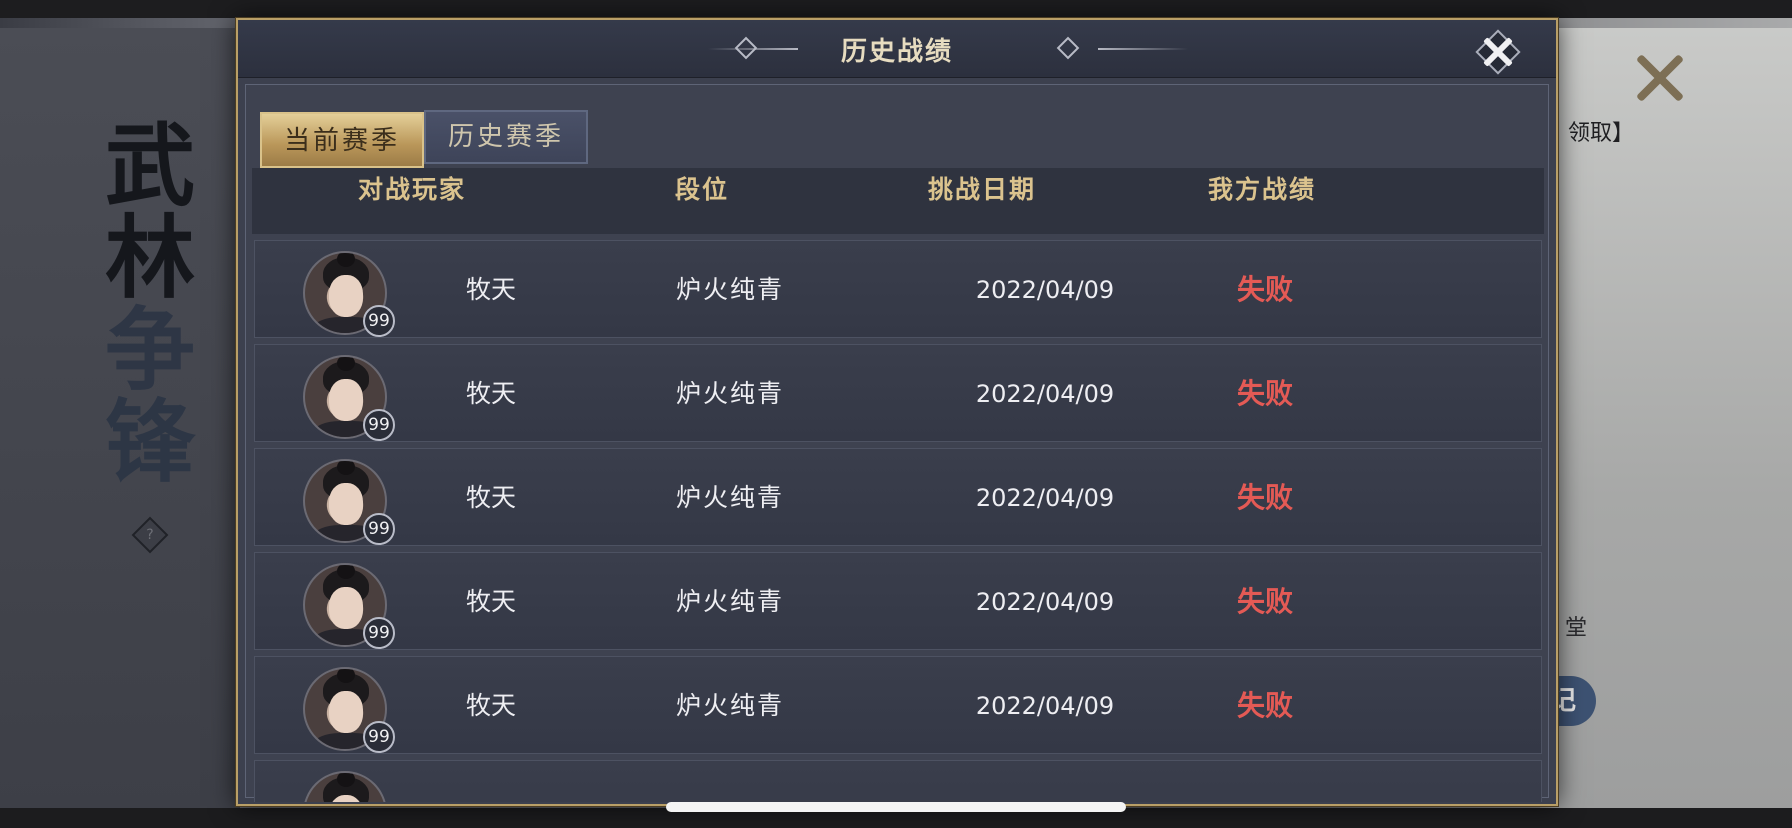  What do you see at coordinates (896, 807) in the screenshot?
I see `home-indicator` at bounding box center [896, 807].